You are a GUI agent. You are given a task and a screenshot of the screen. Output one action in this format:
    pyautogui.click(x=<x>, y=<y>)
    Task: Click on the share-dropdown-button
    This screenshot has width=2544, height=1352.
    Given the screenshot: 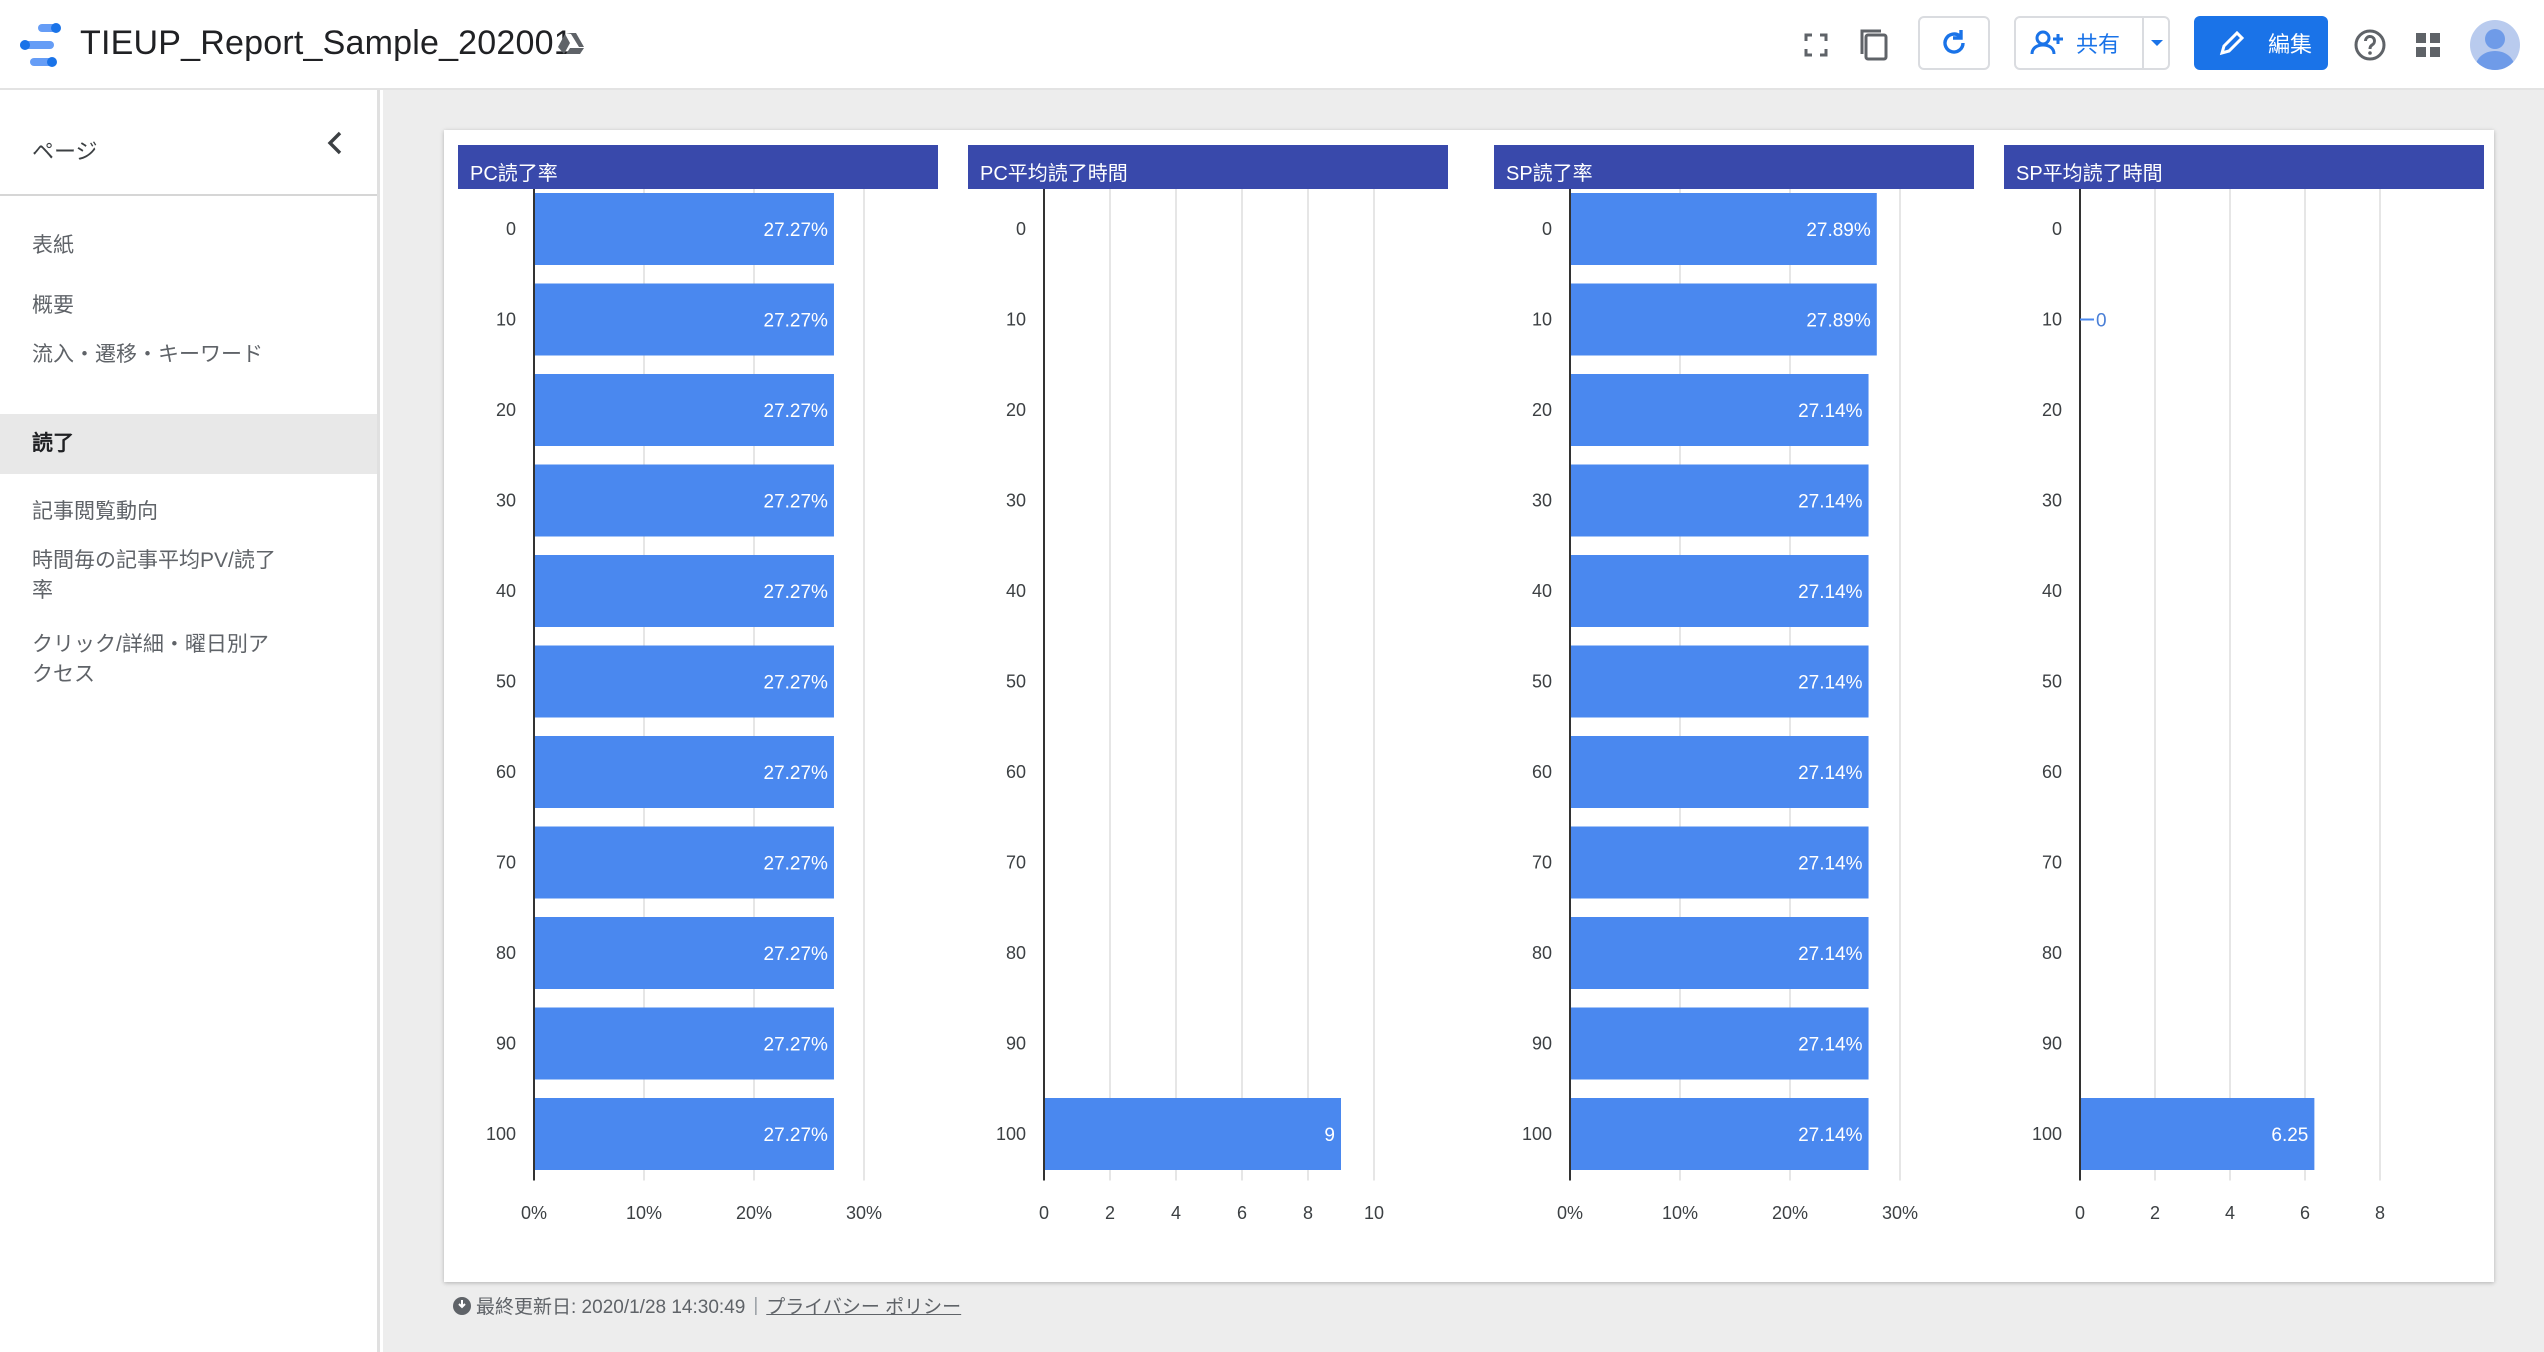 What is the action you would take?
    pyautogui.click(x=2156, y=43)
    